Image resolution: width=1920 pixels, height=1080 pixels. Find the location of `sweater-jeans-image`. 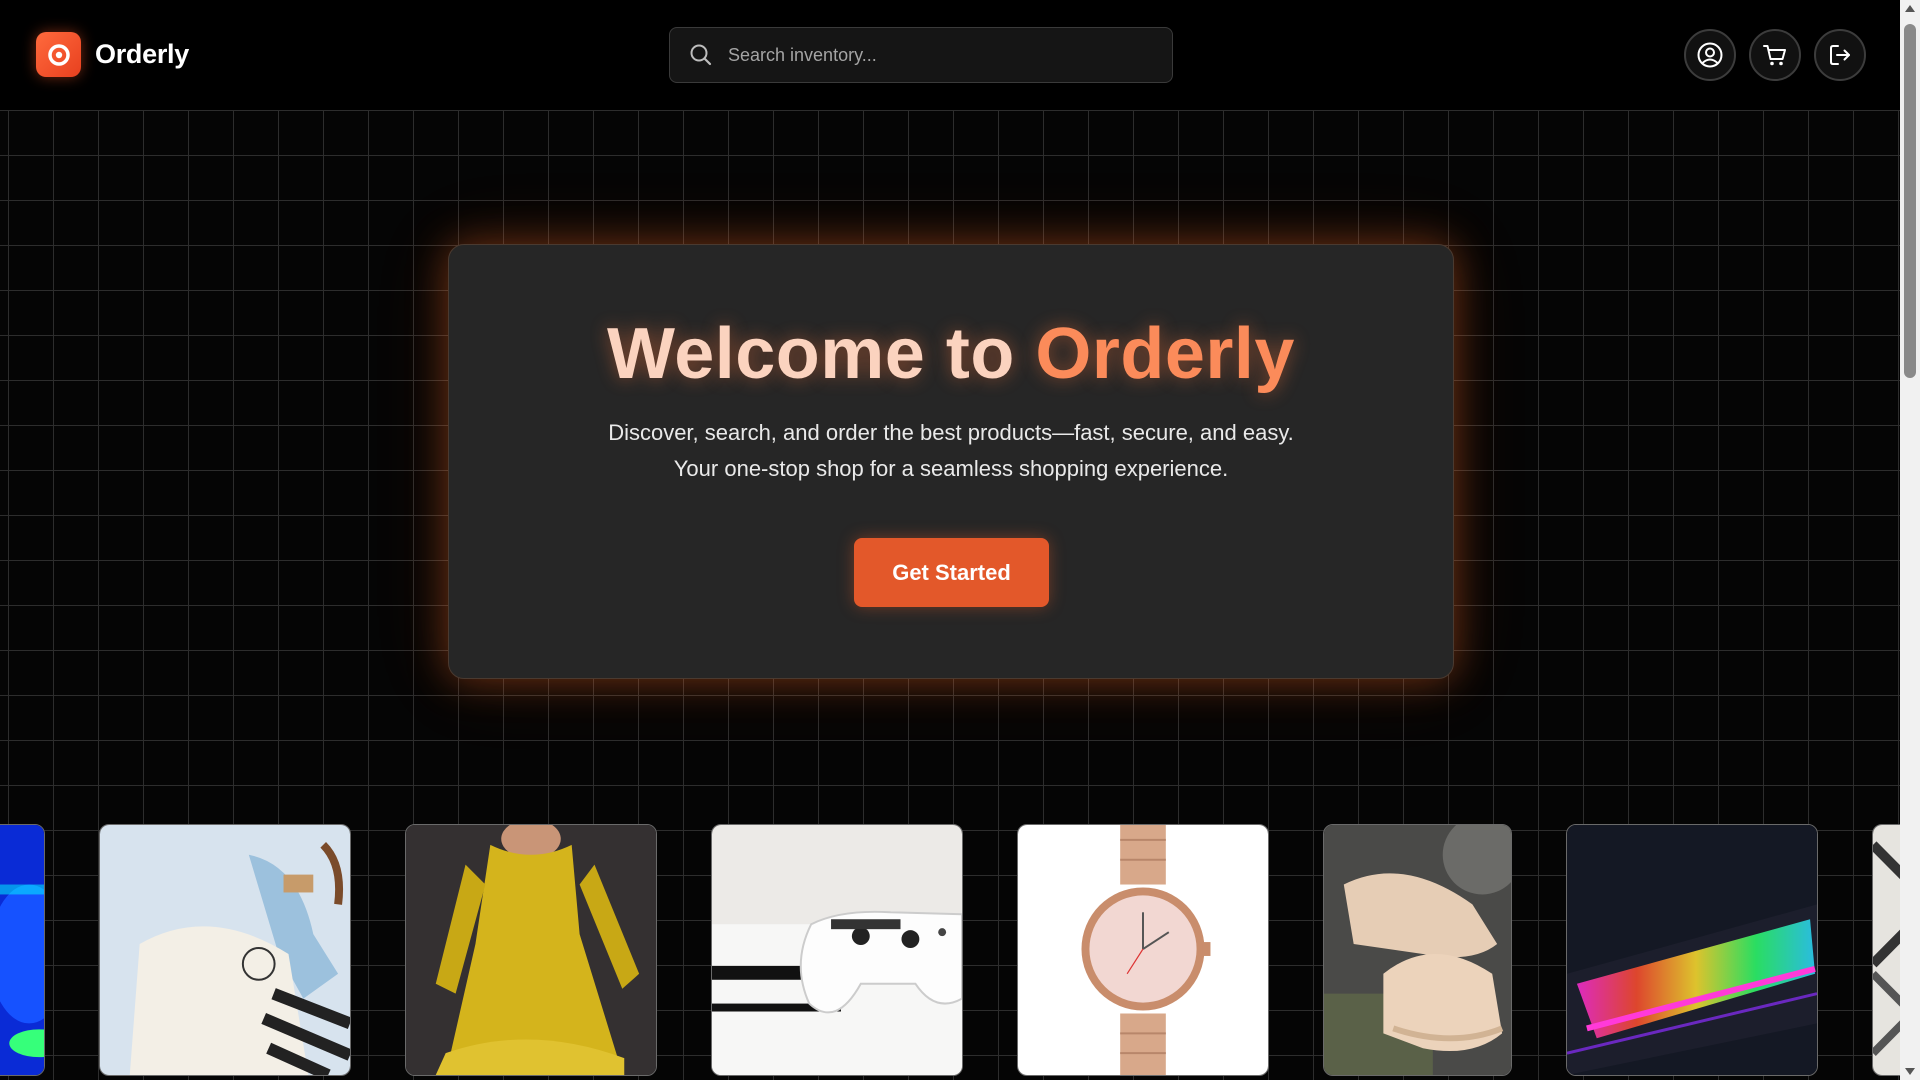

sweater-jeans-image is located at coordinates (225, 950).